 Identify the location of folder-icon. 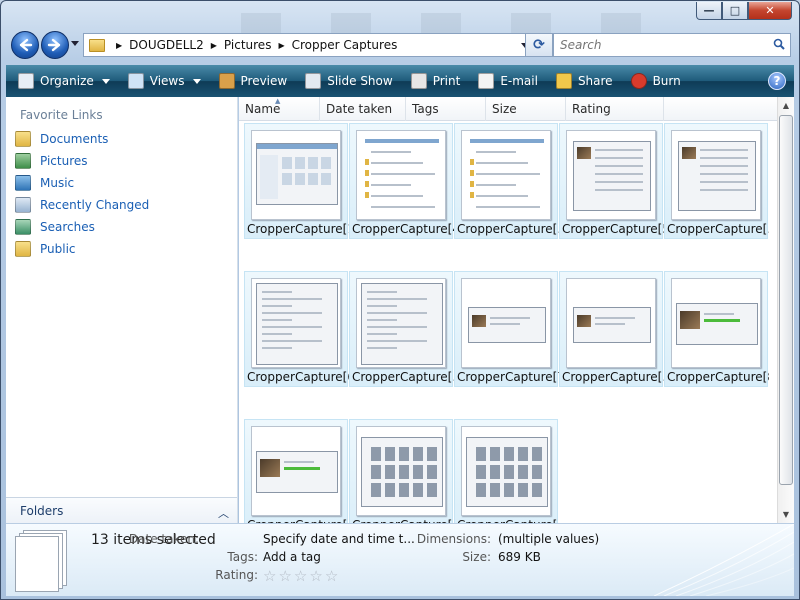
(23, 139).